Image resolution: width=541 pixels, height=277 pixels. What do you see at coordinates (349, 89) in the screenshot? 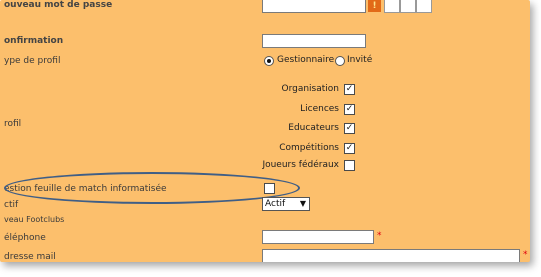
I see `right-organisation-checkbox: ✓` at bounding box center [349, 89].